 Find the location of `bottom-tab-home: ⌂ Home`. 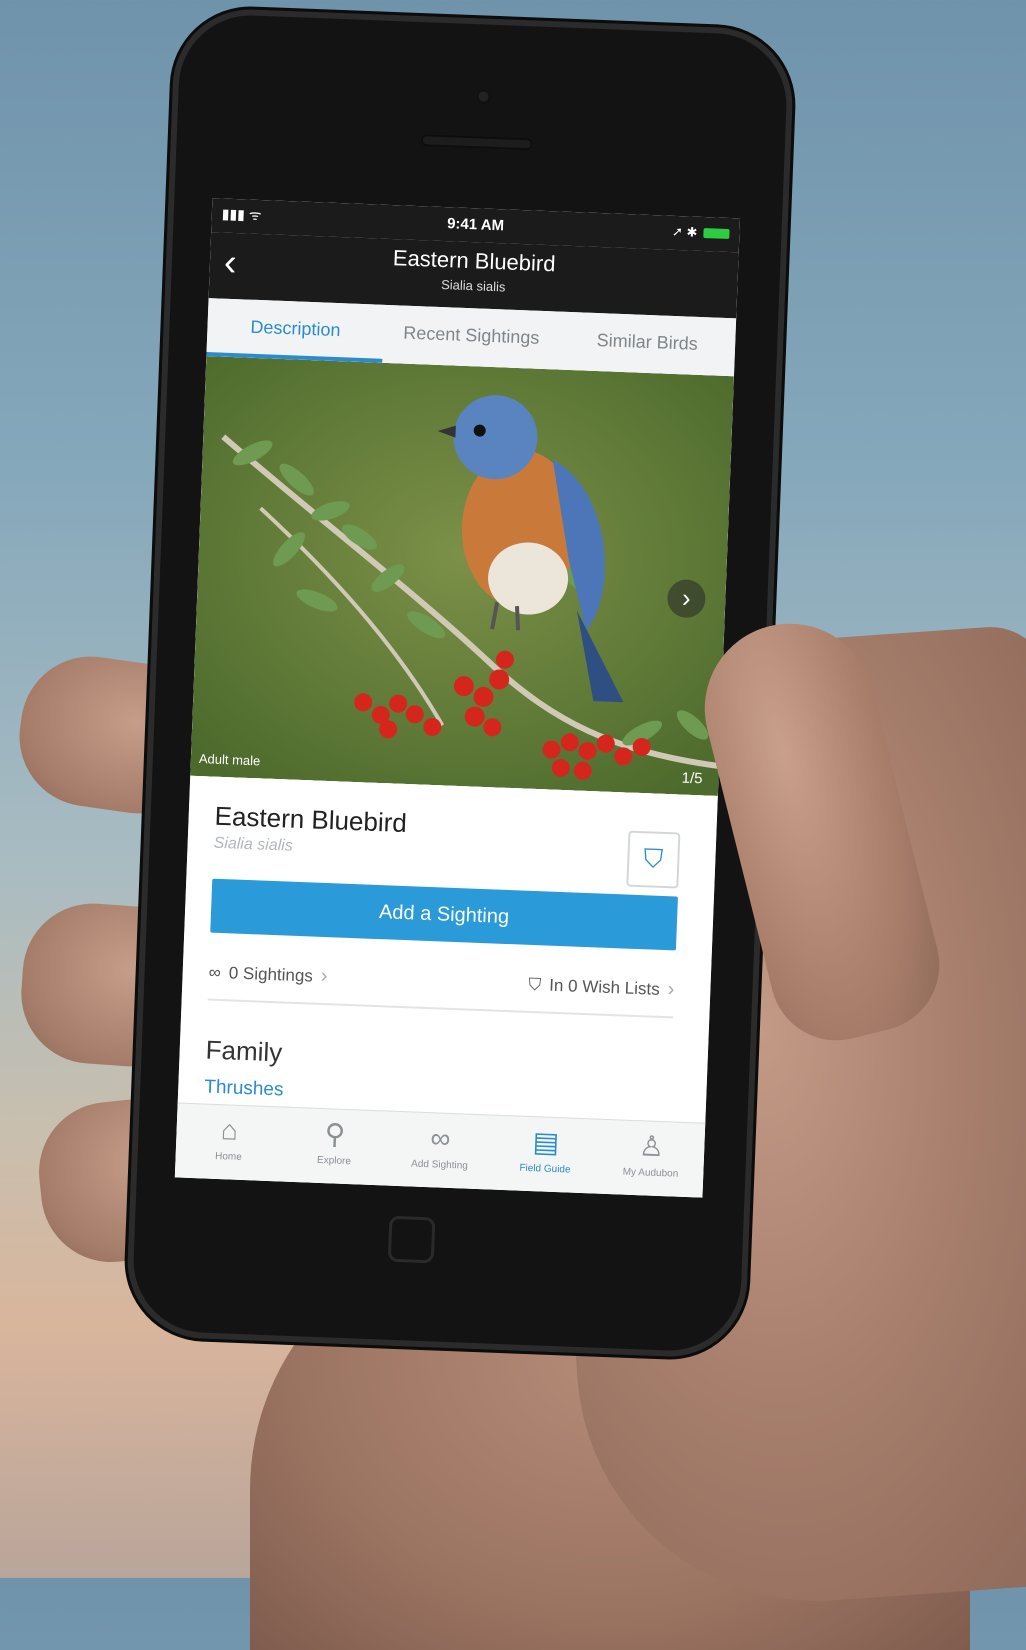

bottom-tab-home: ⌂ Home is located at coordinates (229, 1142).